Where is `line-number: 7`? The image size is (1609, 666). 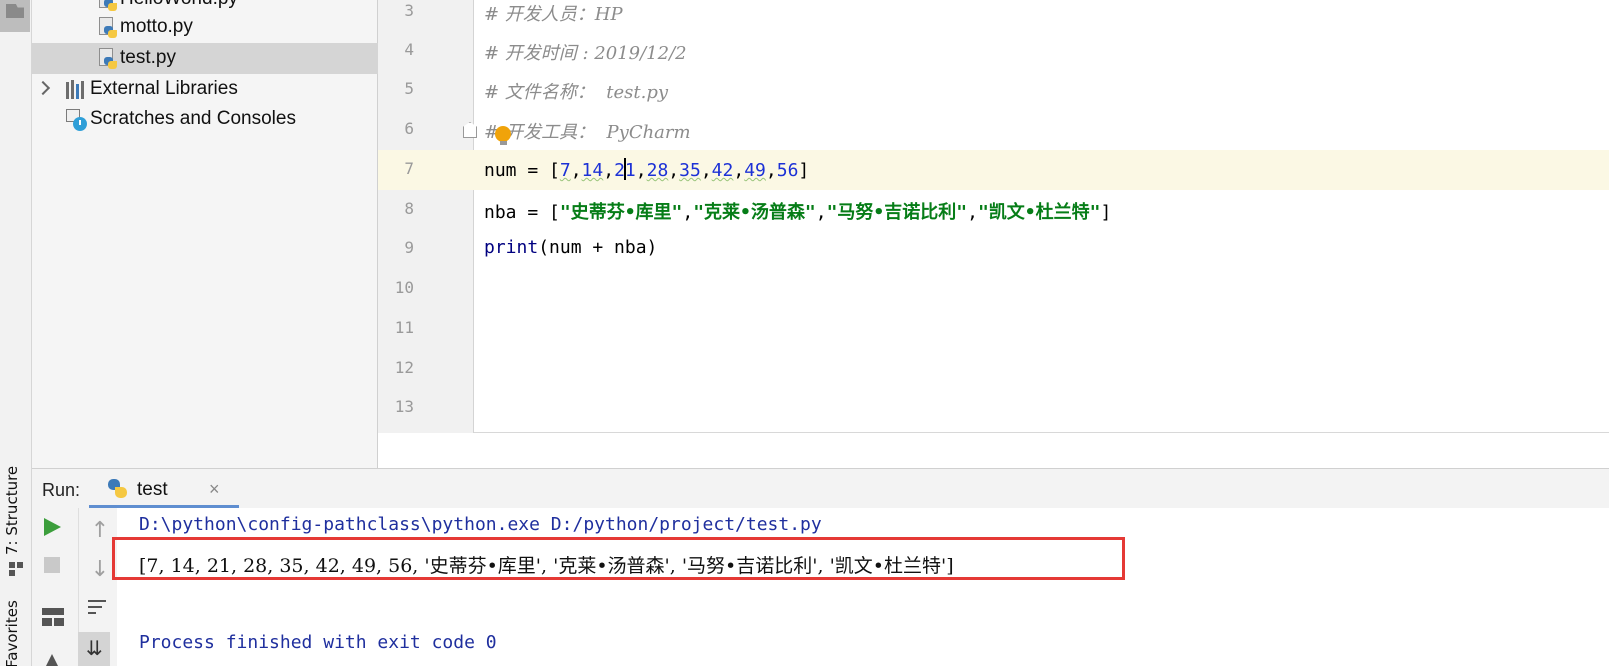 line-number: 7 is located at coordinates (409, 168).